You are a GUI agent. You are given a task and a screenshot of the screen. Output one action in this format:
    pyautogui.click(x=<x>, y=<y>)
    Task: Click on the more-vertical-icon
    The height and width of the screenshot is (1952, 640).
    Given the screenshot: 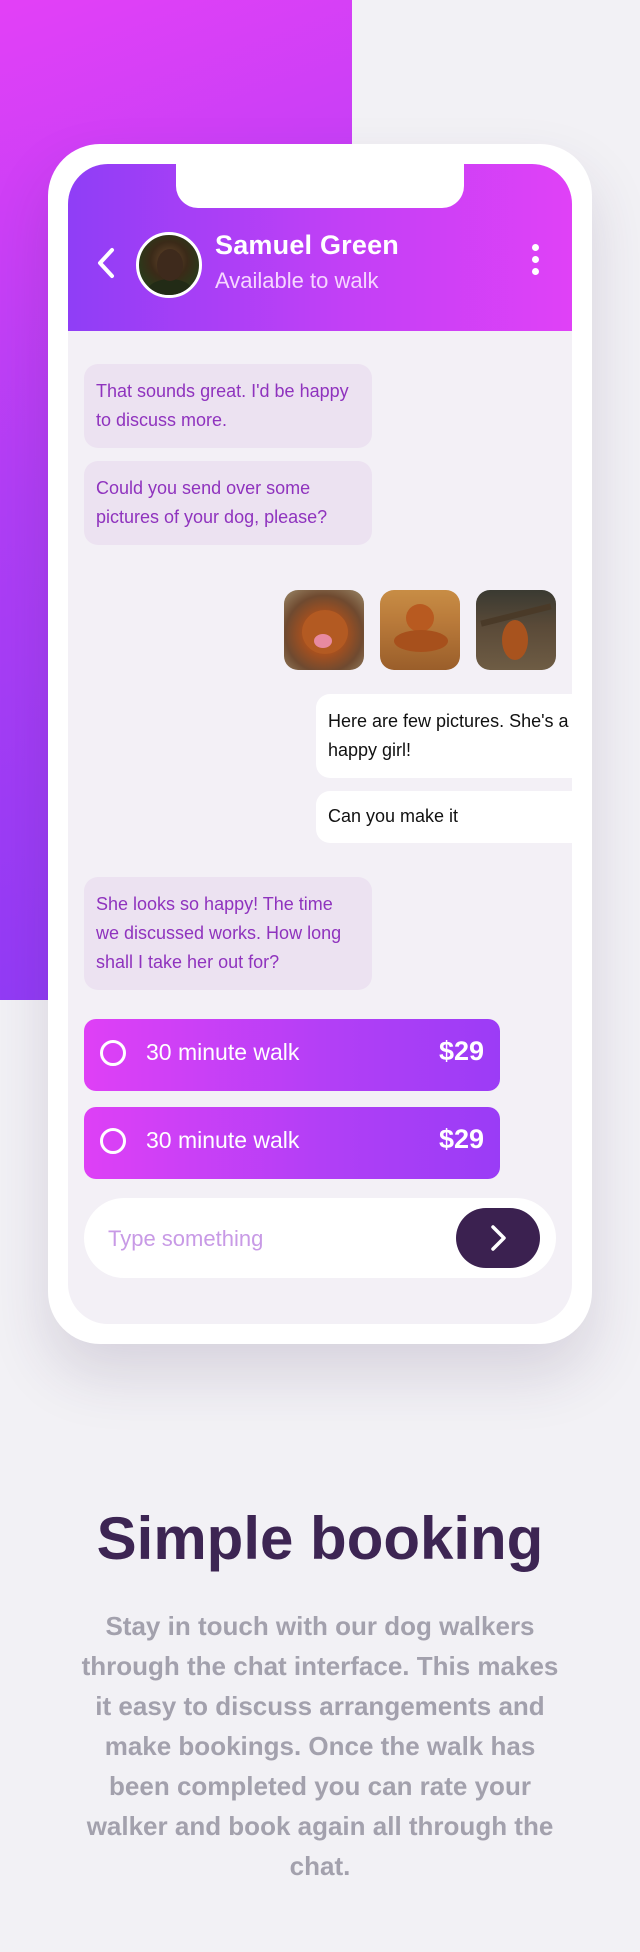 What is the action you would take?
    pyautogui.click(x=535, y=262)
    